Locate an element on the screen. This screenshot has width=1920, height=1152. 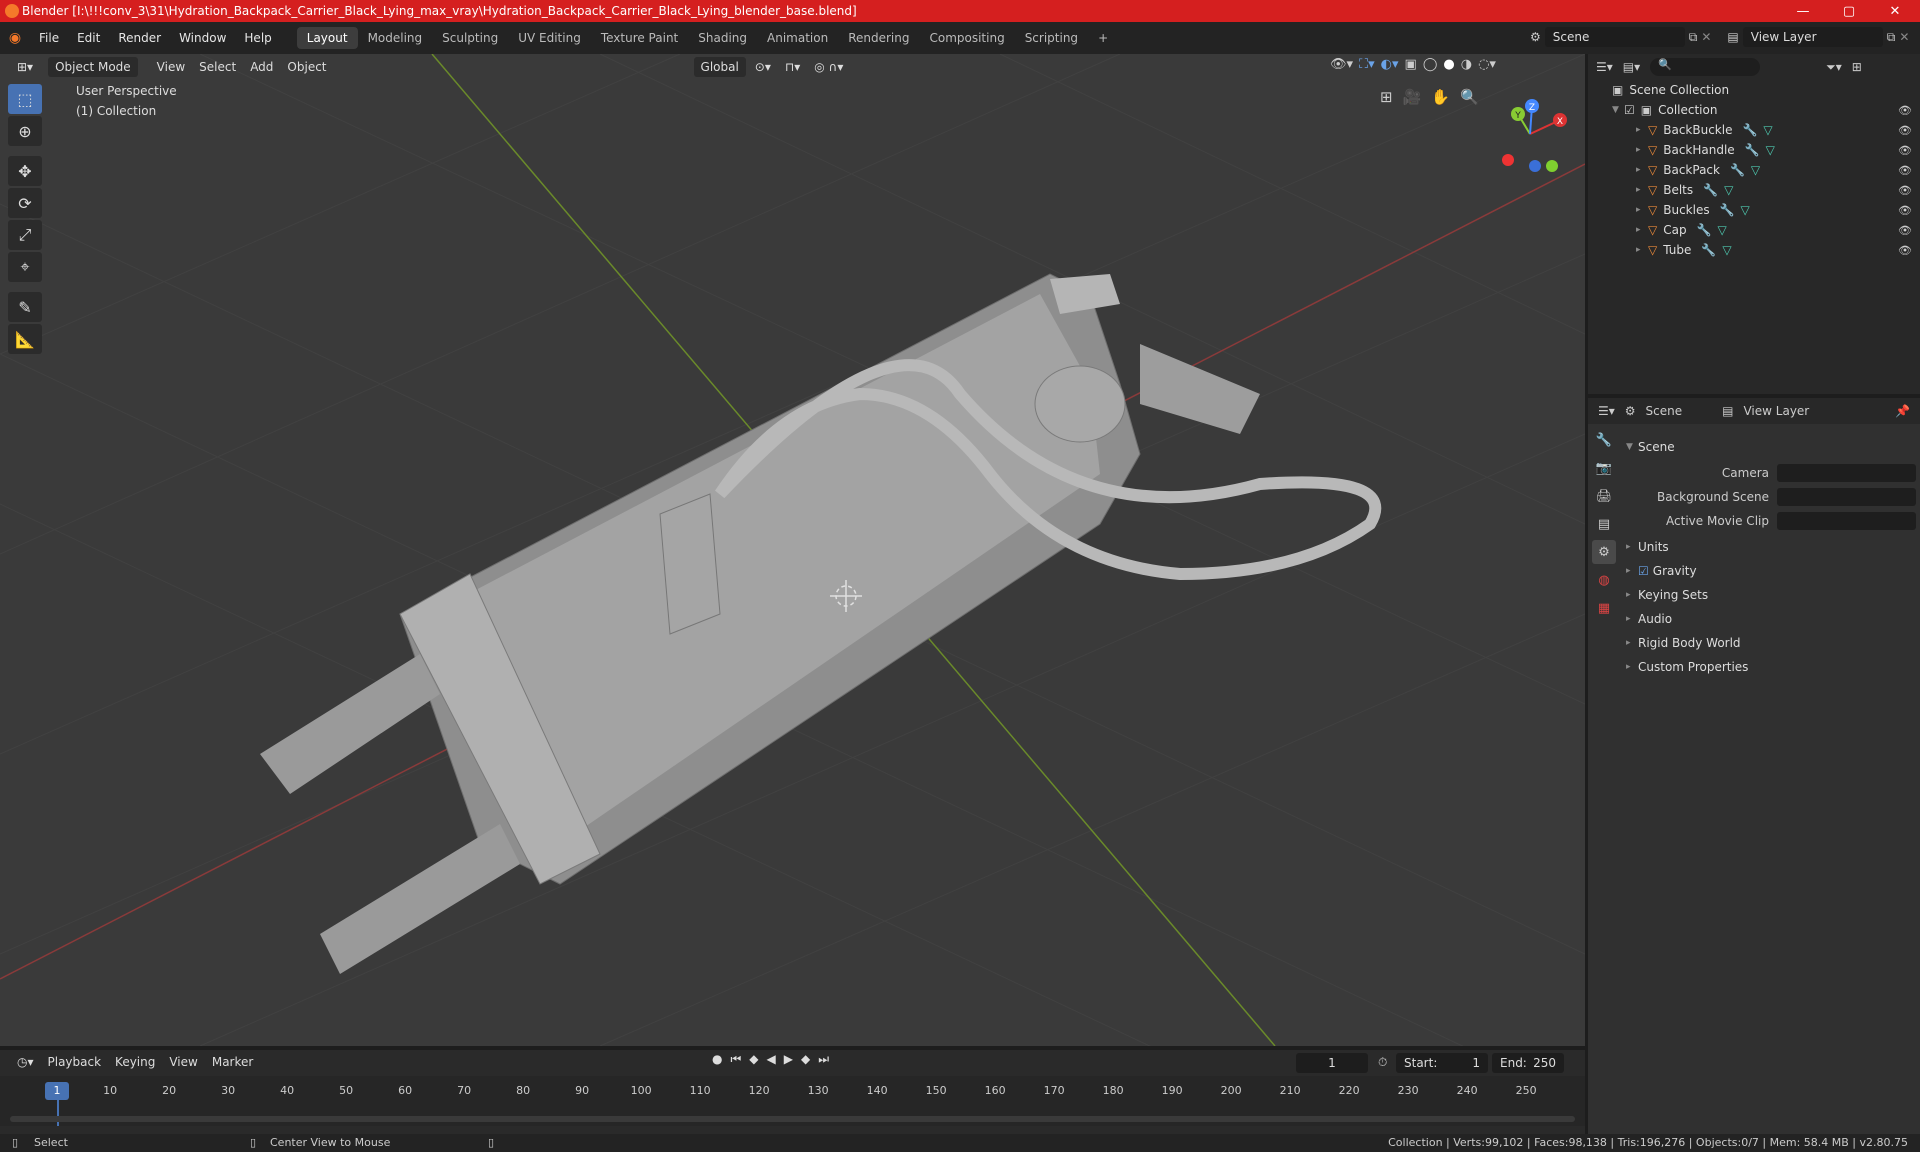
outliner-item-backpack: ▸ ▽ BackPack 🔧 ▽ 👁 is located at coordinates (1754, 170).